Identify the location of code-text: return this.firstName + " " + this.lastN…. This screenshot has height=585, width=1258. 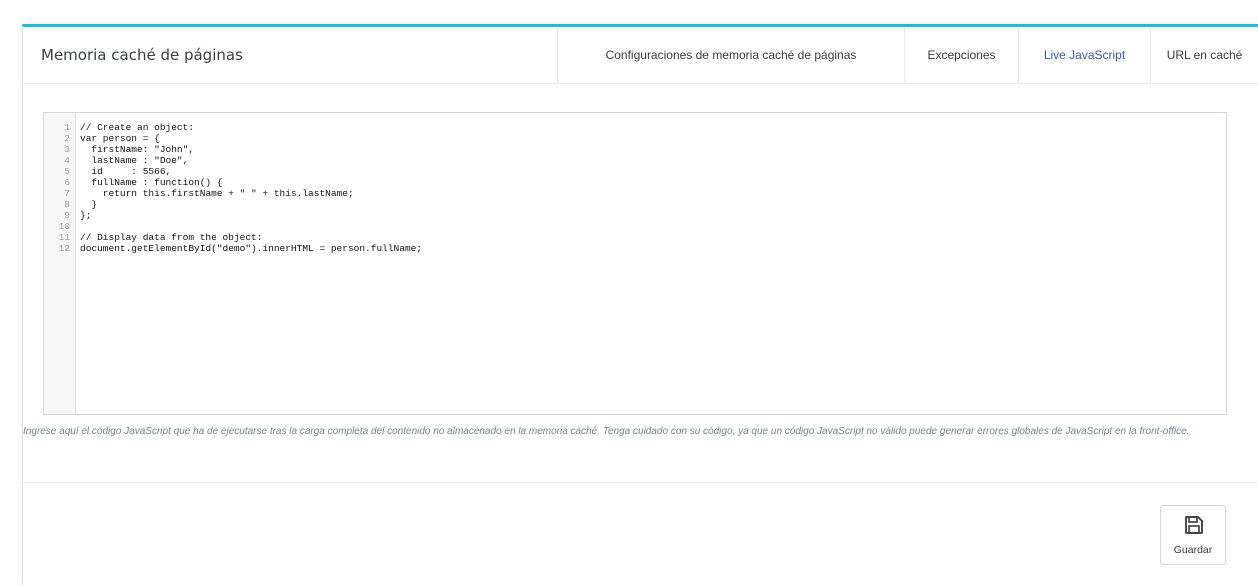
(217, 193).